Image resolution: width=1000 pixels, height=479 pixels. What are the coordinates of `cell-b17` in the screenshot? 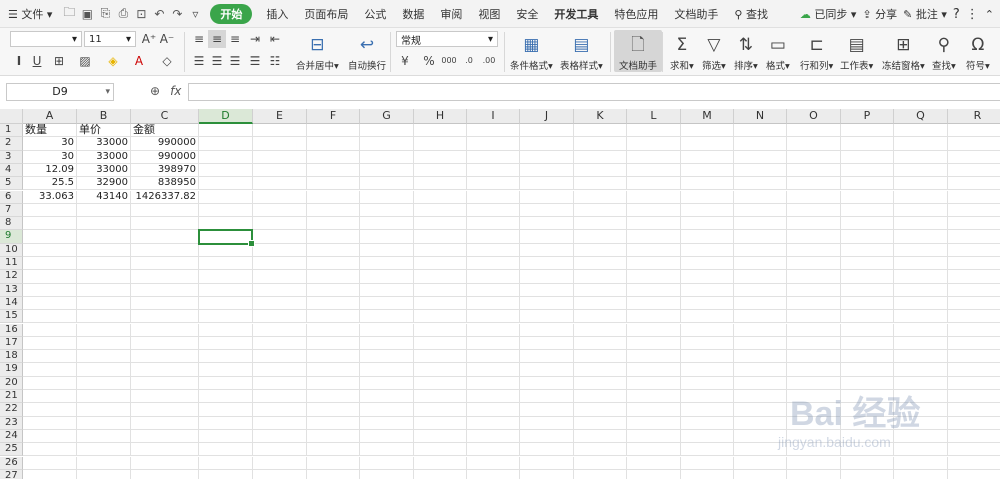 It's located at (104, 343).